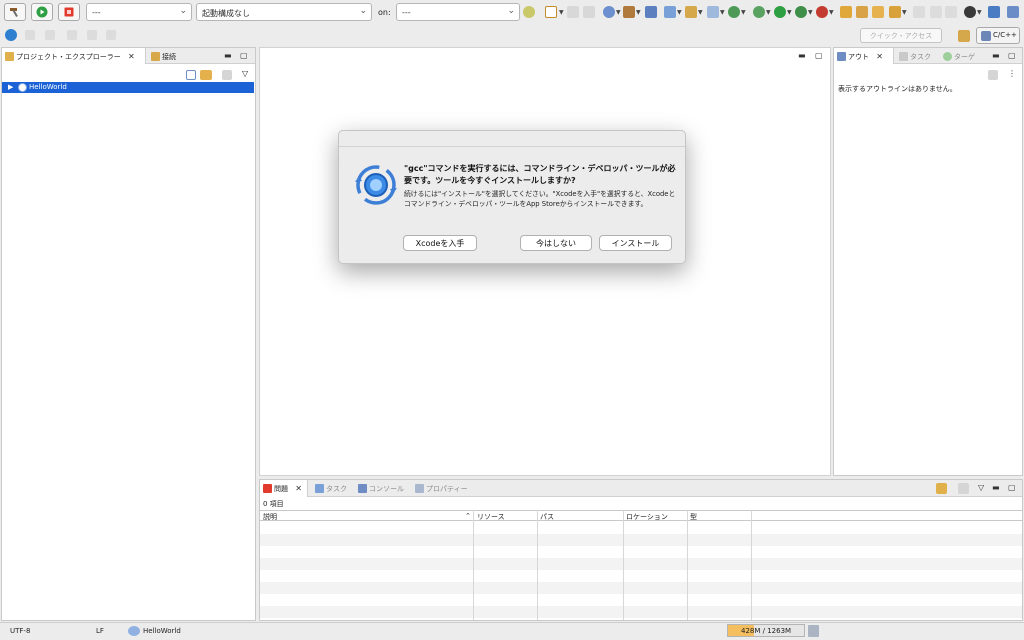 The height and width of the screenshot is (640, 1024). What do you see at coordinates (139, 12) in the screenshot?
I see `launch-mode-select: --- ⌄` at bounding box center [139, 12].